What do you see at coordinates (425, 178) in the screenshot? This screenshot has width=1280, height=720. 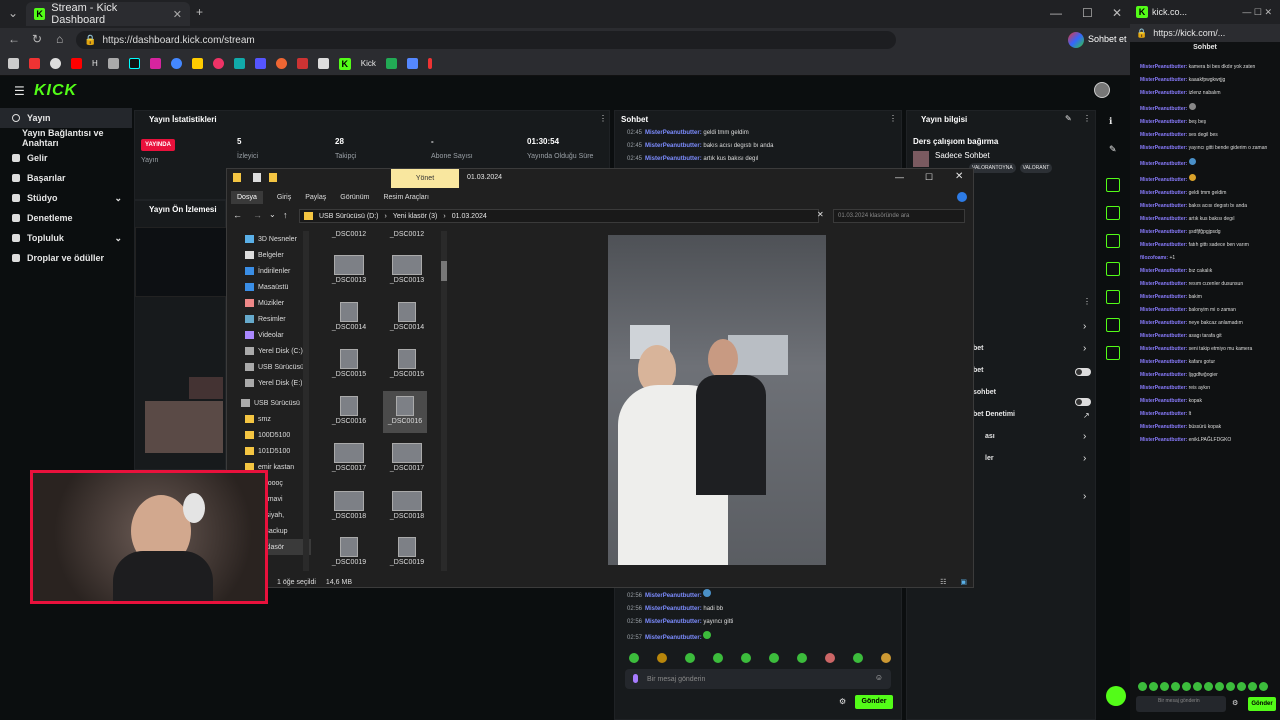 I see `manage-tab: Yönet` at bounding box center [425, 178].